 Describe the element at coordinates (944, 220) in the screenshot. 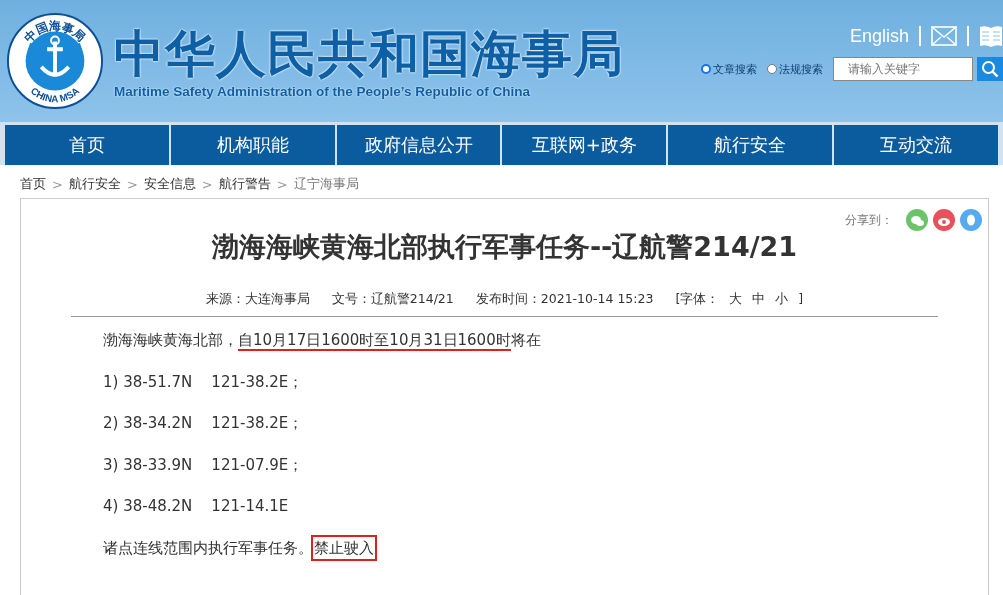

I see `weibo-share-icon` at that location.